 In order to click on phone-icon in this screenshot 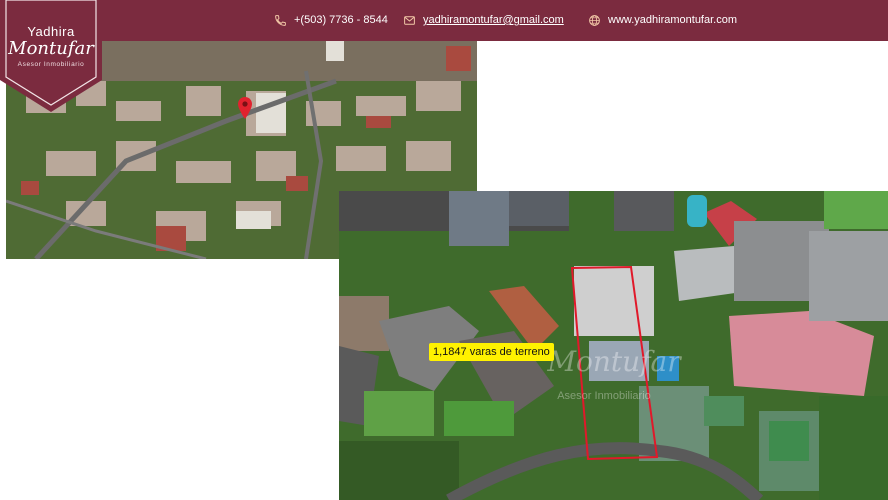, I will do `click(280, 20)`.